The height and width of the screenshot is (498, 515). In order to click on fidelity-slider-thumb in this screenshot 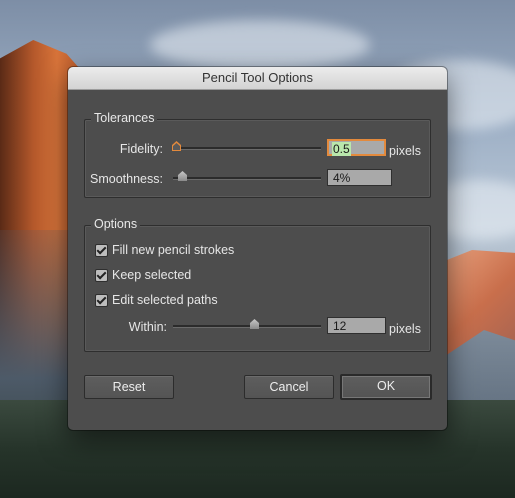, I will do `click(176, 146)`.